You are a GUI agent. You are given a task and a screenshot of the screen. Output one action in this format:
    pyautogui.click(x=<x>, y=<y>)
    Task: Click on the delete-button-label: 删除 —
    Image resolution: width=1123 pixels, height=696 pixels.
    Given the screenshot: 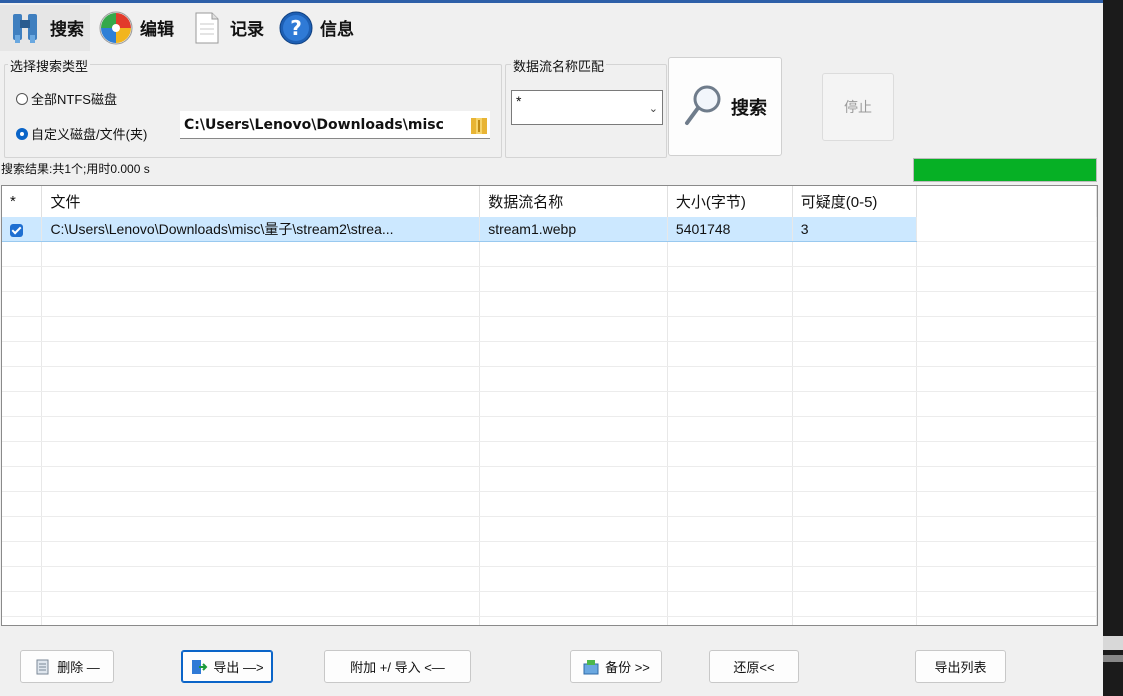 What is the action you would take?
    pyautogui.click(x=78, y=667)
    